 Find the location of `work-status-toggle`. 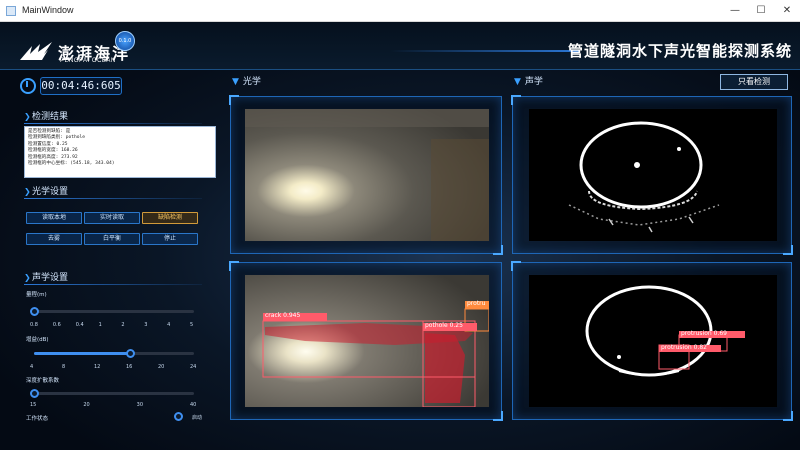

work-status-toggle is located at coordinates (178, 416).